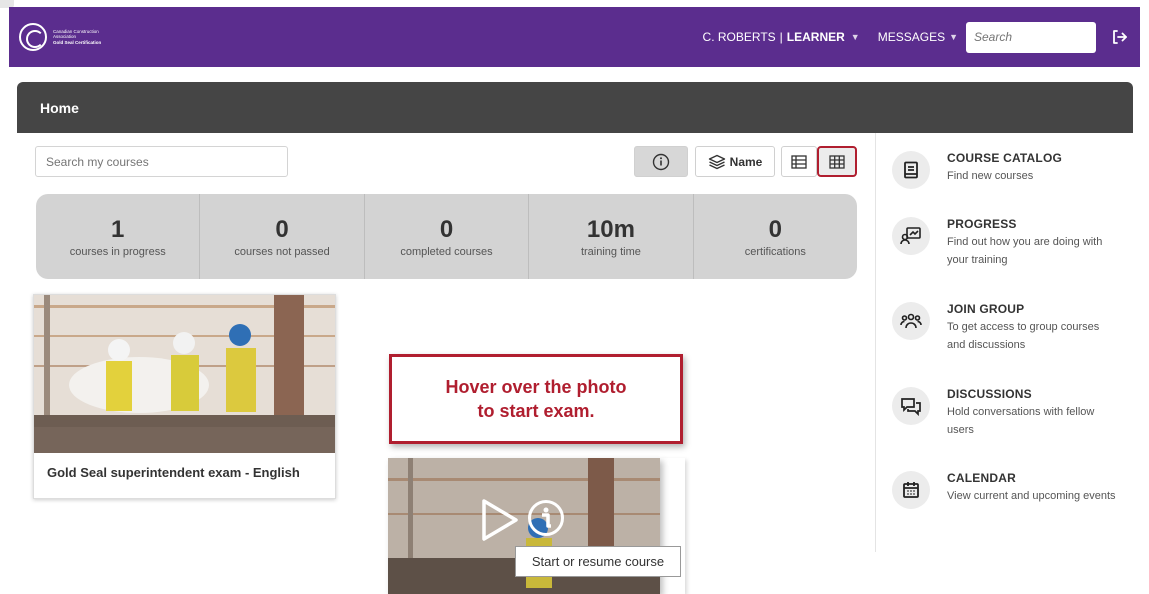  I want to click on logo-line-3: Gold Seal Certification, so click(77, 42).